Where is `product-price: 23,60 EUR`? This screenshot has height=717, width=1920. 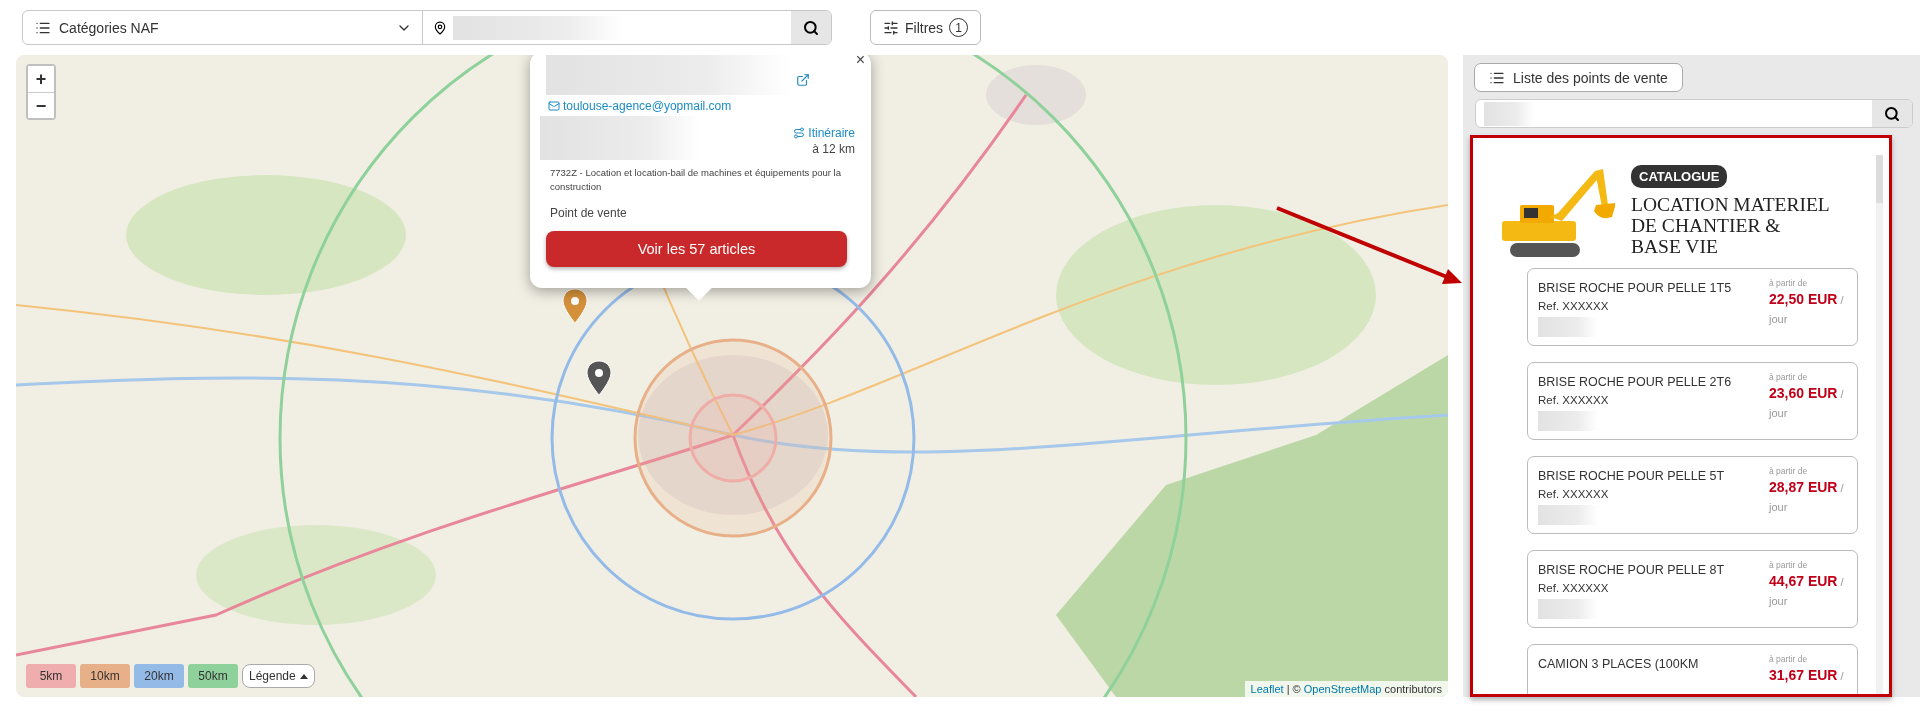
product-price: 23,60 EUR is located at coordinates (1803, 393).